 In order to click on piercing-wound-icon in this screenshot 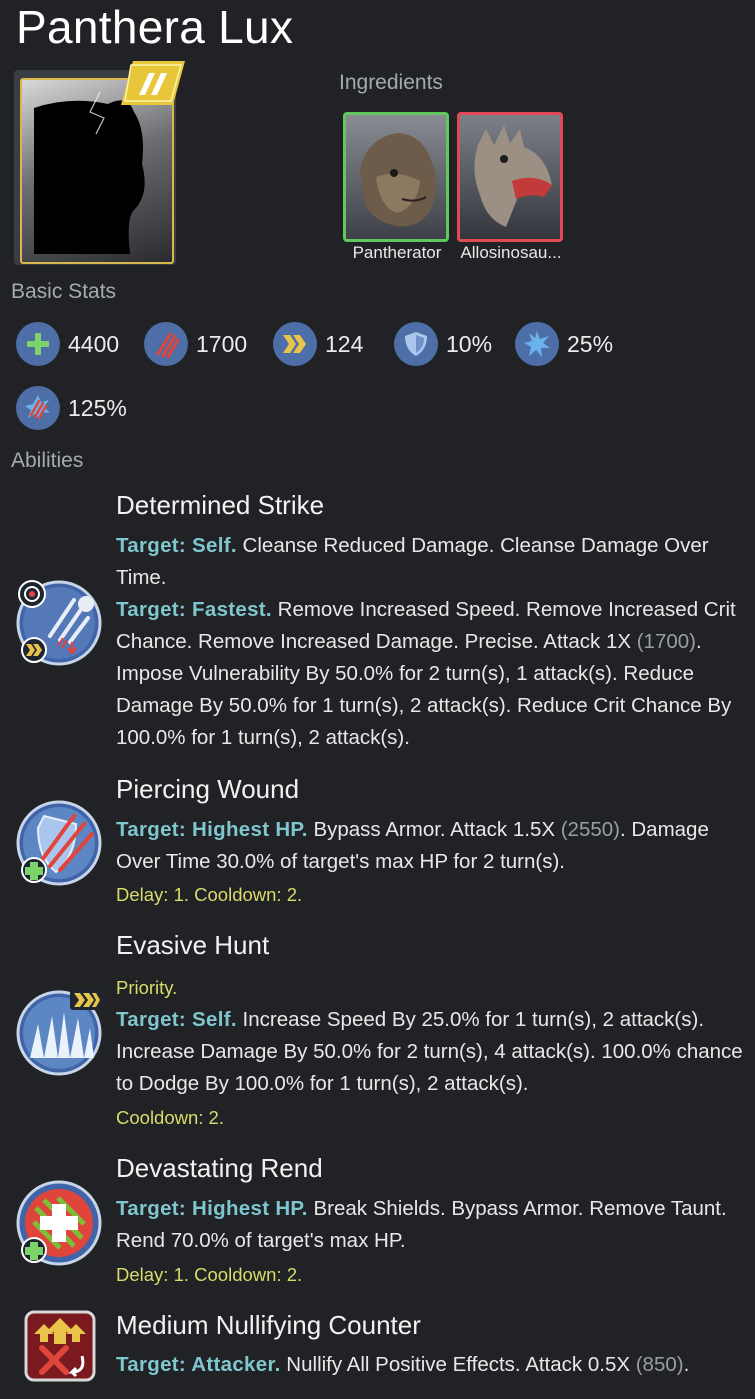, I will do `click(59, 843)`.